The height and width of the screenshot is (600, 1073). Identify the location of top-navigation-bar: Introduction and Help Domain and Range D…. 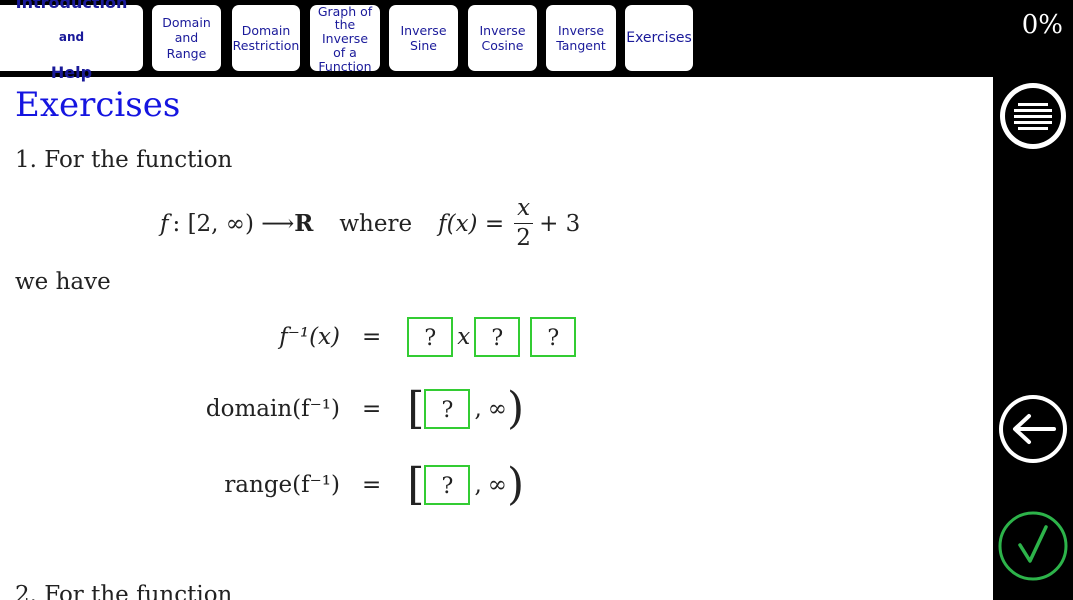
(536, 41).